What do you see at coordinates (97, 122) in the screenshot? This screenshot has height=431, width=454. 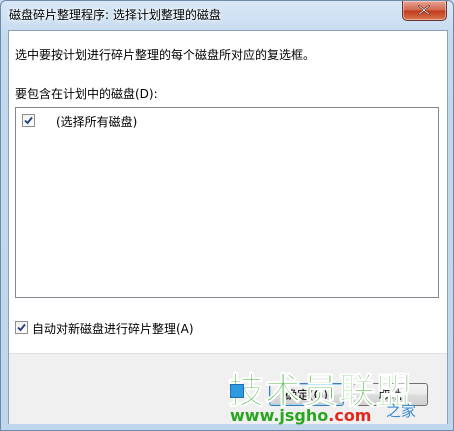 I see `select-all-disks-label: (选择所有磁盘)` at bounding box center [97, 122].